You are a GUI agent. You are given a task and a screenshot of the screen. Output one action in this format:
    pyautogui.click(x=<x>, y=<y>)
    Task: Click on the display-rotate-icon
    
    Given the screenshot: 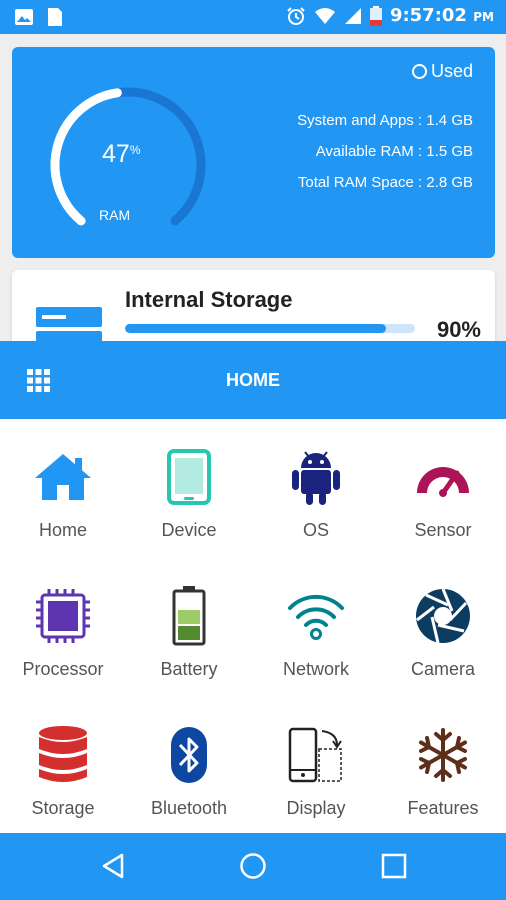 What is the action you would take?
    pyautogui.click(x=315, y=755)
    